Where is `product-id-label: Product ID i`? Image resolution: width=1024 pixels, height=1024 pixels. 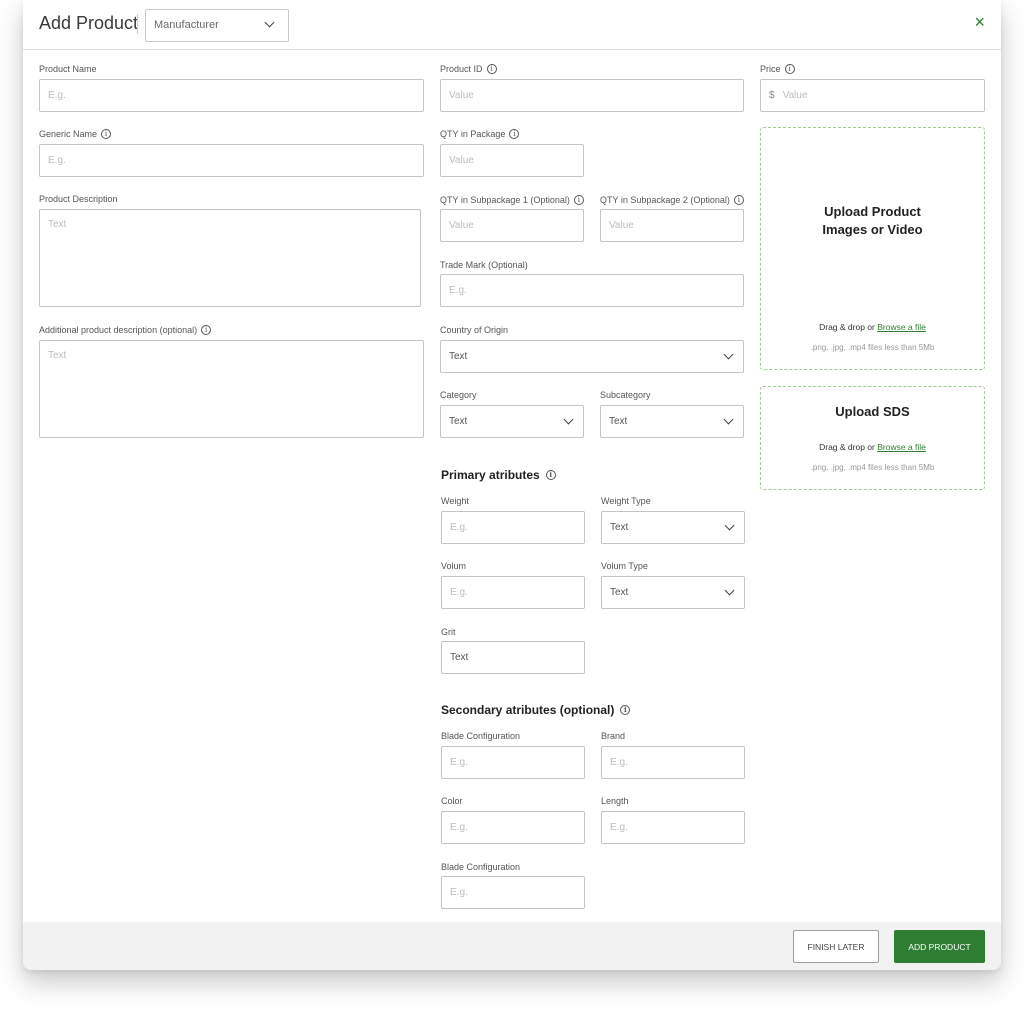 product-id-label: Product ID i is located at coordinates (468, 69).